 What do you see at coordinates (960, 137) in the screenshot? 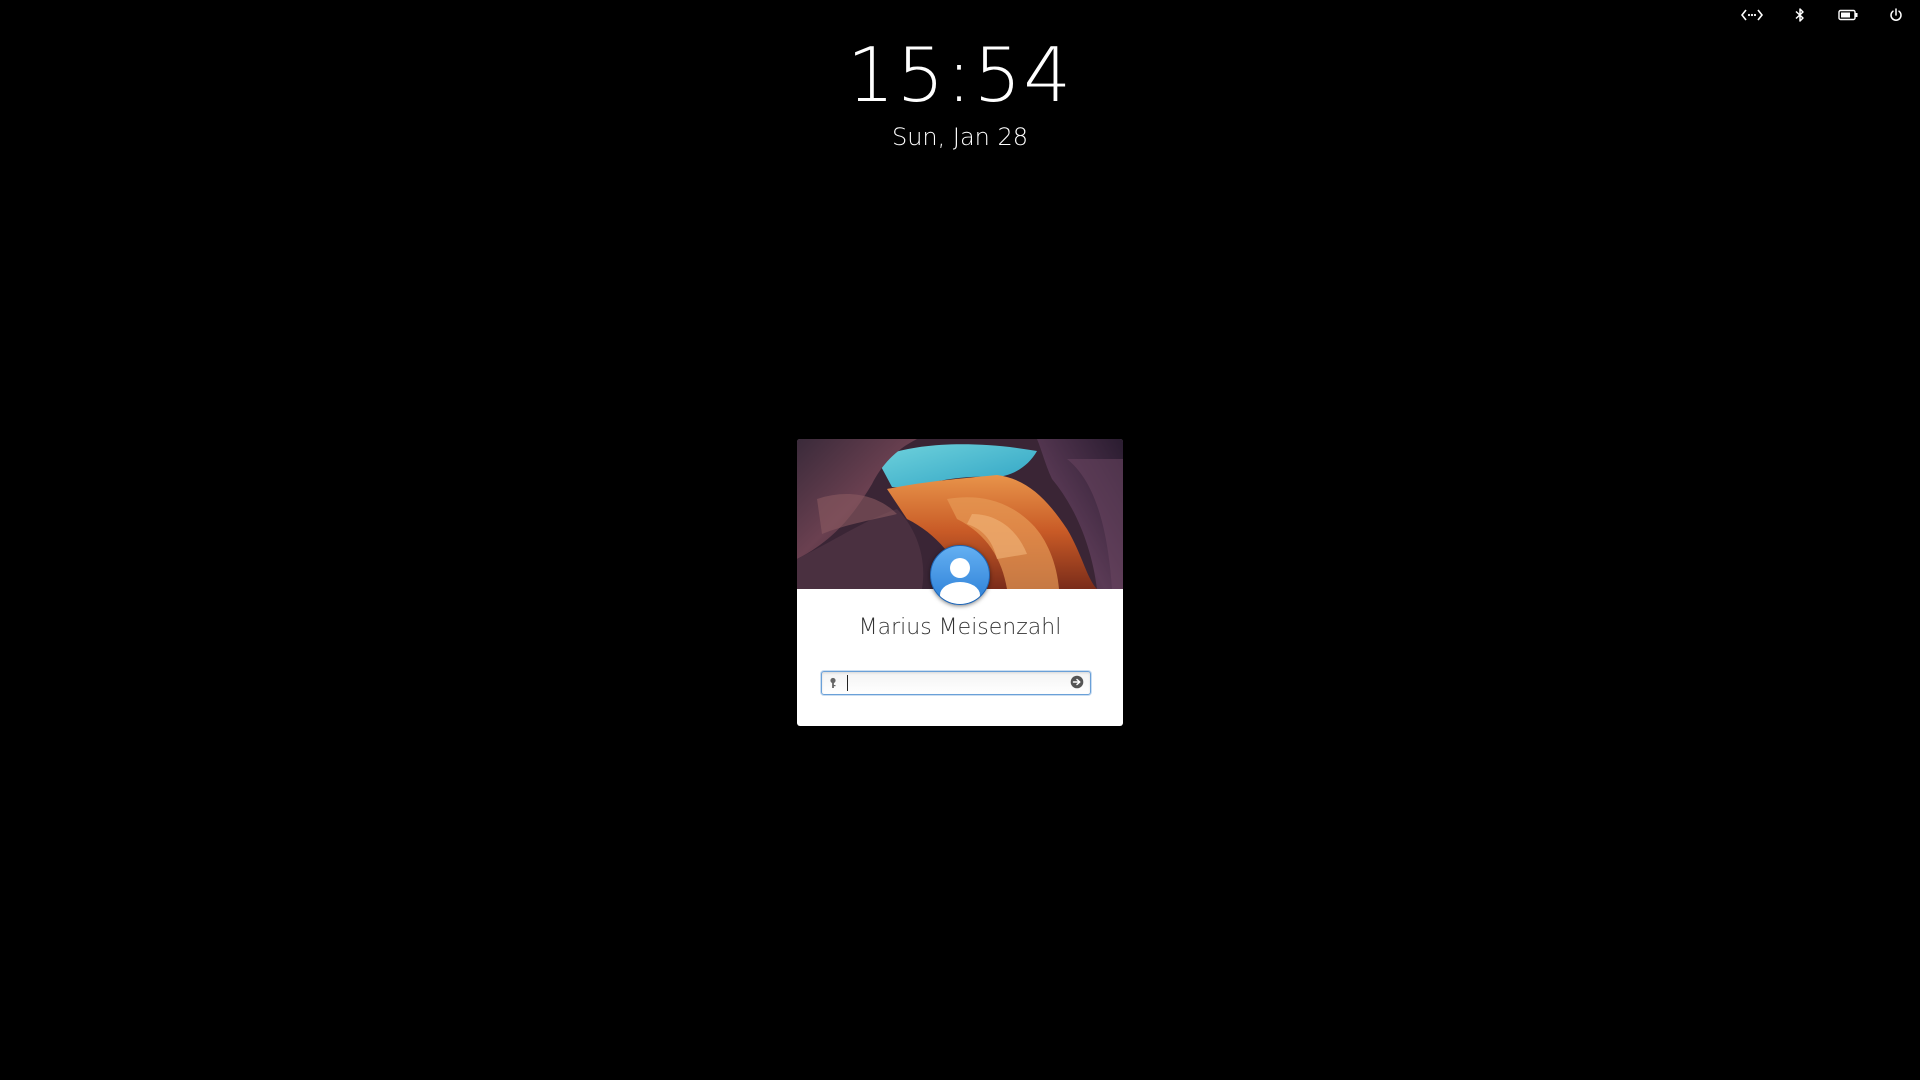
I see `clock-date: Sun, Jan 28` at bounding box center [960, 137].